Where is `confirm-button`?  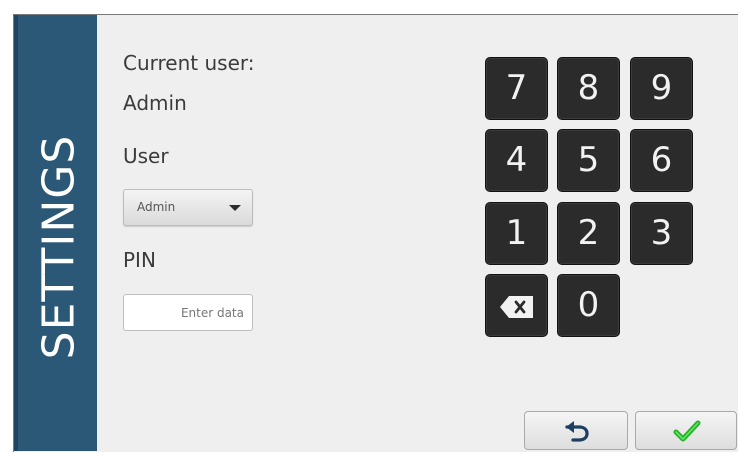
confirm-button is located at coordinates (686, 430).